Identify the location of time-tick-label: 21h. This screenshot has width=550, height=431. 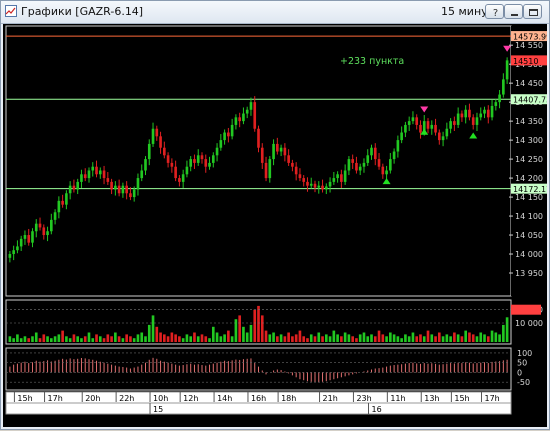
(330, 398).